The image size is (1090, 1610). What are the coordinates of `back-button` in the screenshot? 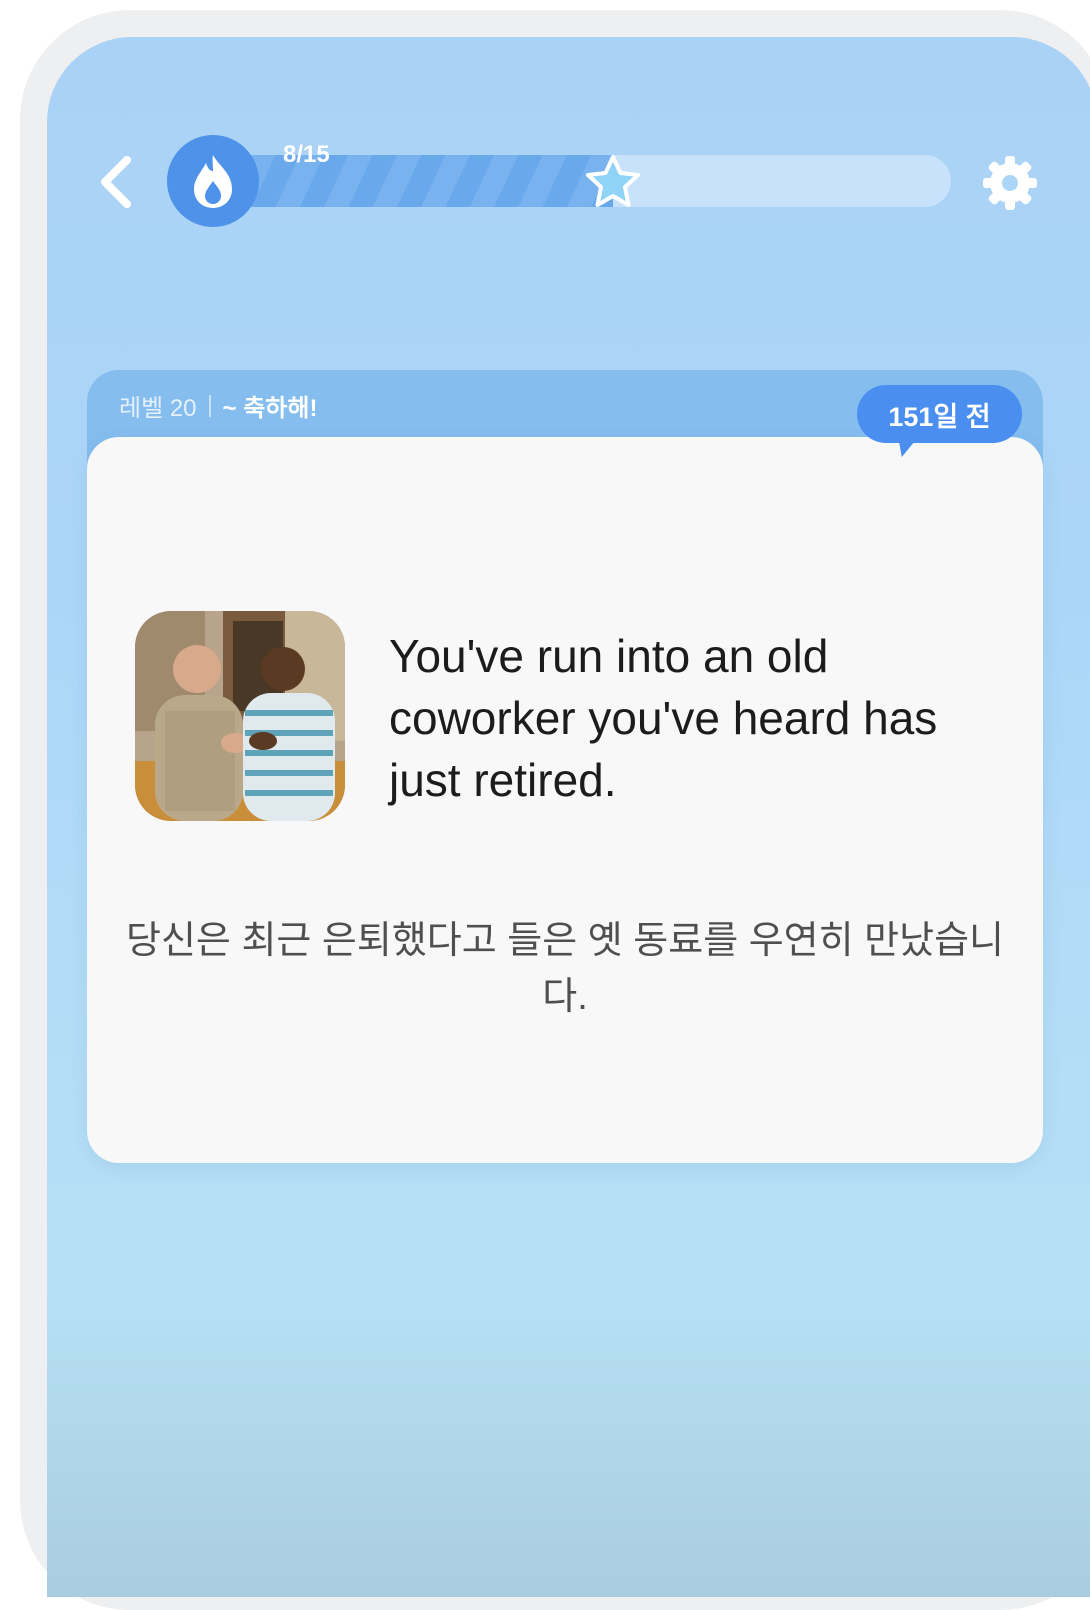 It's located at (117, 182).